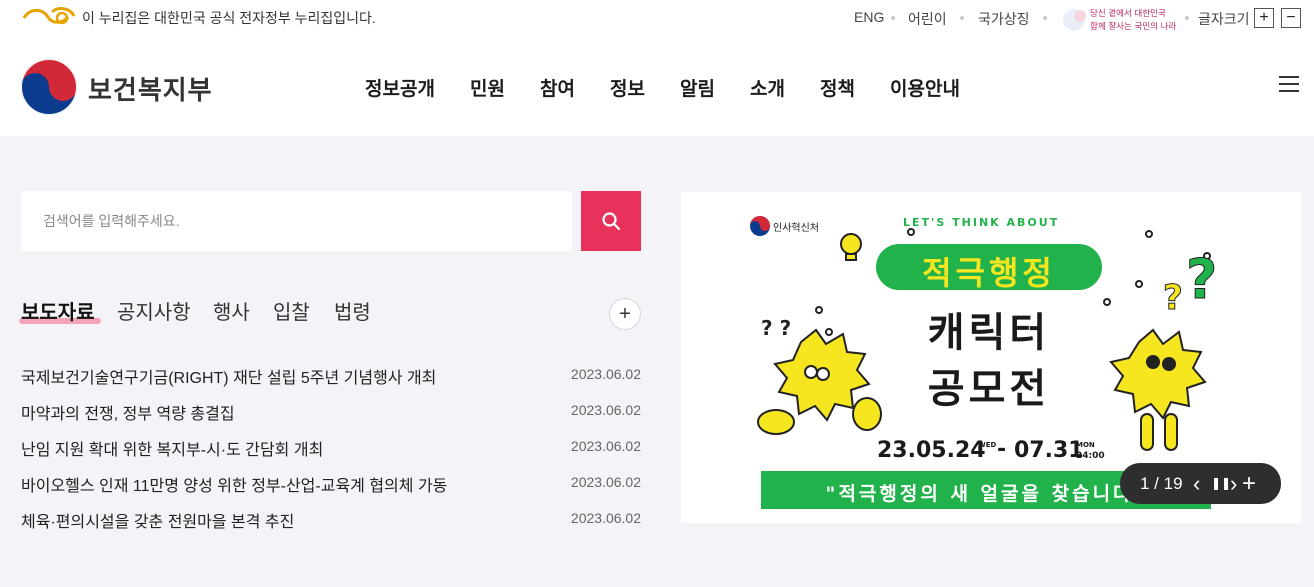  What do you see at coordinates (869, 17) in the screenshot?
I see `link-eng: ENG` at bounding box center [869, 17].